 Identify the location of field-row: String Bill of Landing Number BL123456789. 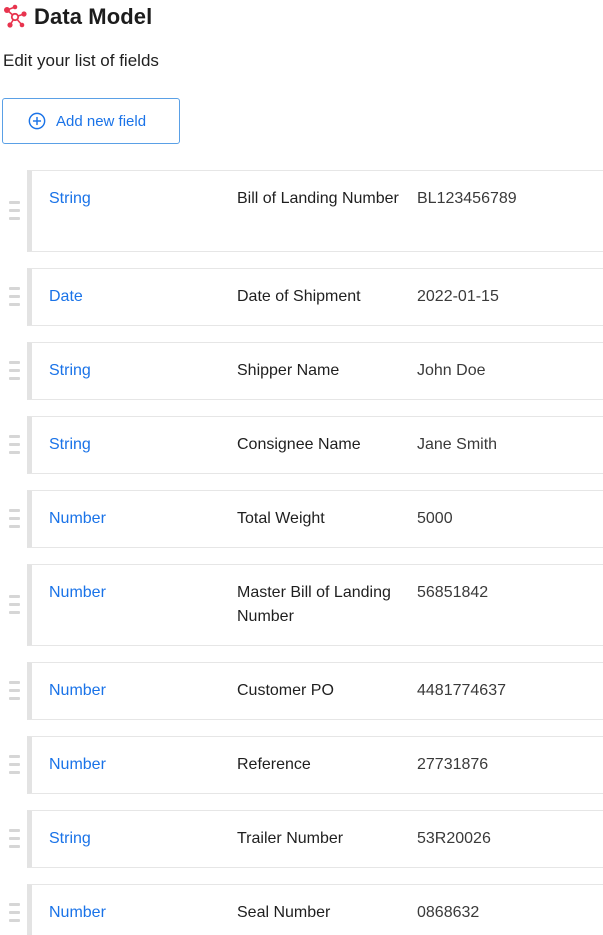
(301, 211).